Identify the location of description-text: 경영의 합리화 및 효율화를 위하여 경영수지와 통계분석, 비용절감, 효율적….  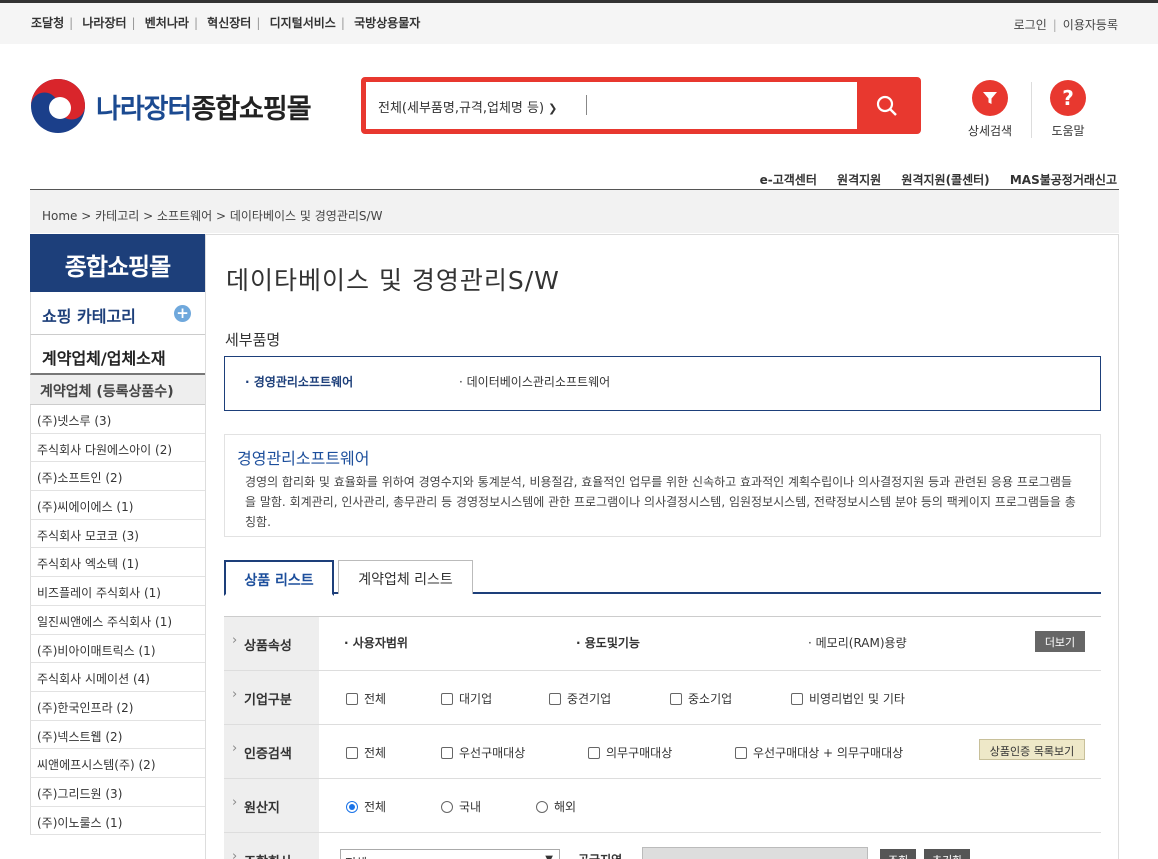
(660, 502).